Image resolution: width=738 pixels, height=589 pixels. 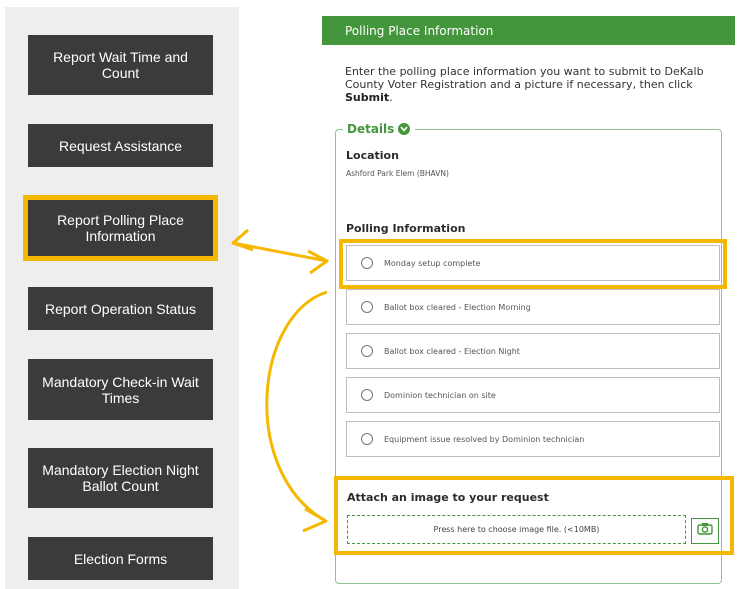 I want to click on curved-arrow-line, so click(x=296, y=406).